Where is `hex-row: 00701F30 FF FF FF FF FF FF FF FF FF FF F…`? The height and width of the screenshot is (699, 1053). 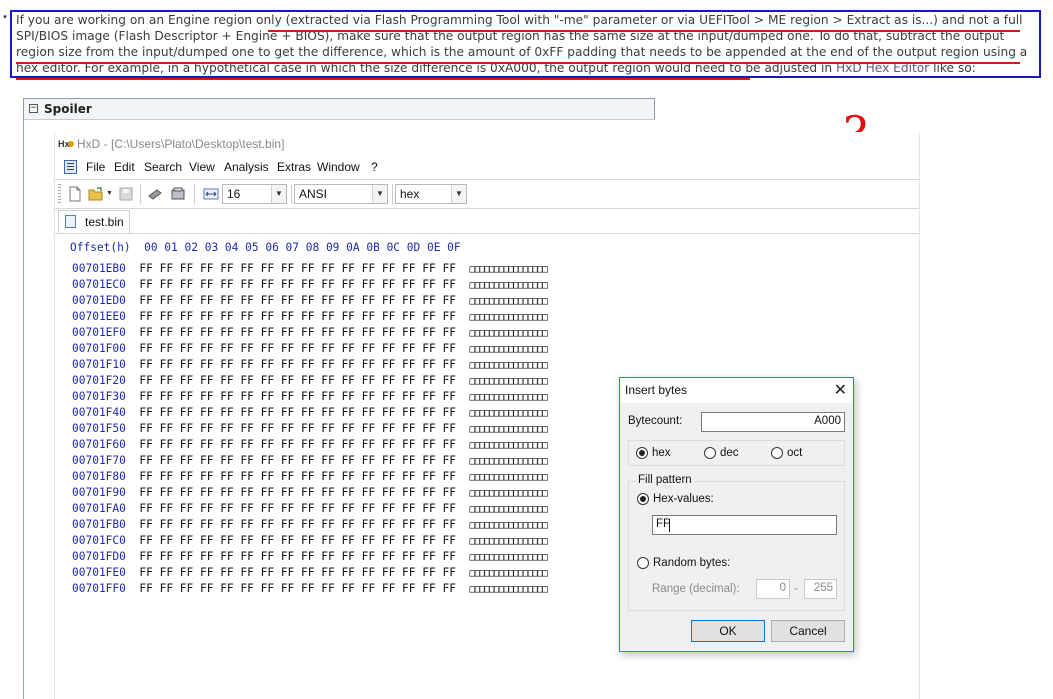
hex-row: 00701F30 FF FF FF FF FF FF FF FF FF FF F… is located at coordinates (310, 397).